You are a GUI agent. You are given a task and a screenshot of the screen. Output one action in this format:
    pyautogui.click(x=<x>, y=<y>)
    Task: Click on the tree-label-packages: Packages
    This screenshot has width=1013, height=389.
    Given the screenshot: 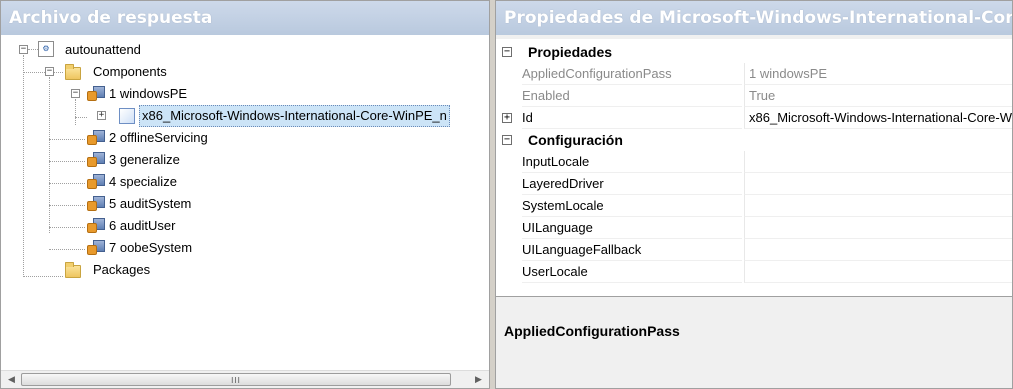 What is the action you would take?
    pyautogui.click(x=121, y=270)
    